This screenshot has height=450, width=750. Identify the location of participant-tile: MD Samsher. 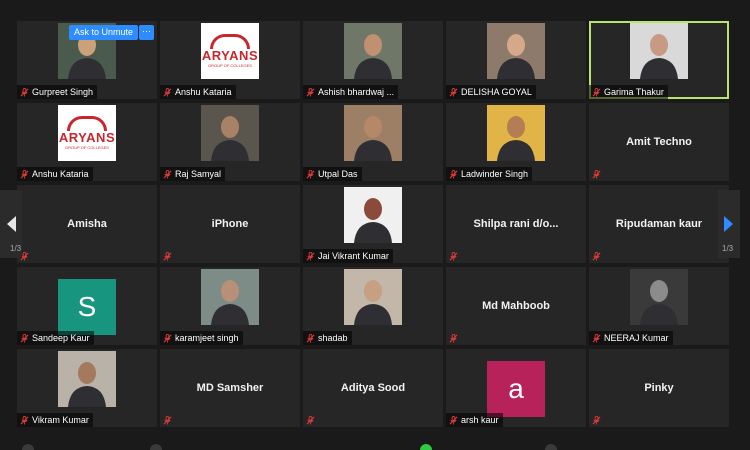
(230, 388).